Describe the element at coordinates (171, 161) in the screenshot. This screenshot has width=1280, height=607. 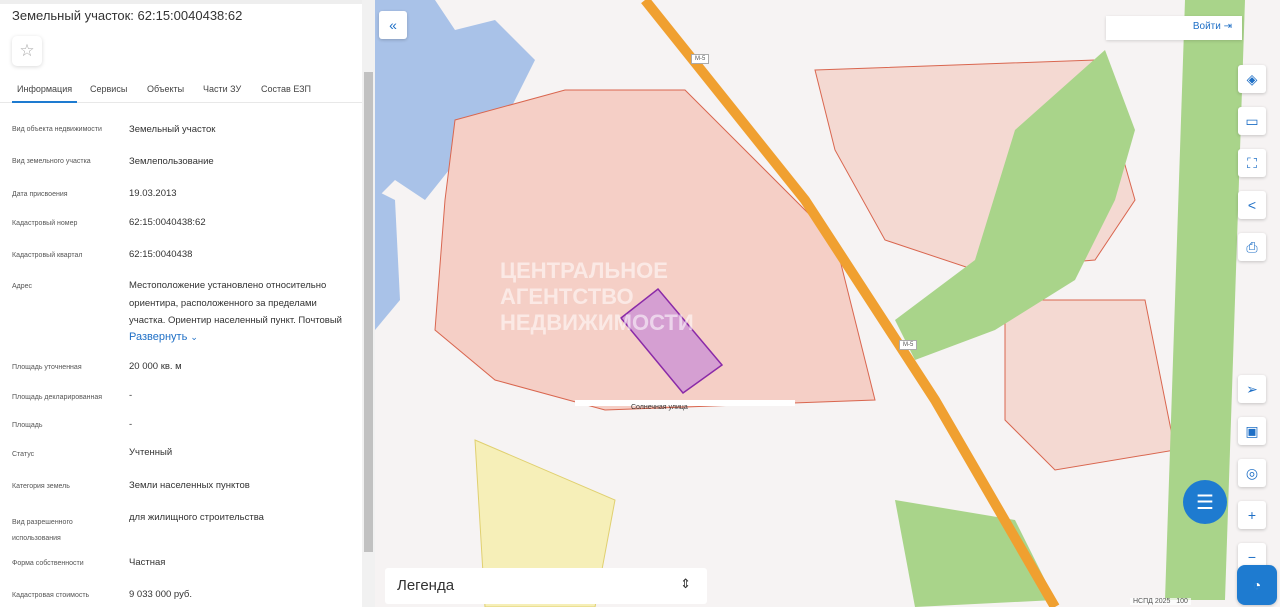
I see `row-value: Землепользование` at that location.